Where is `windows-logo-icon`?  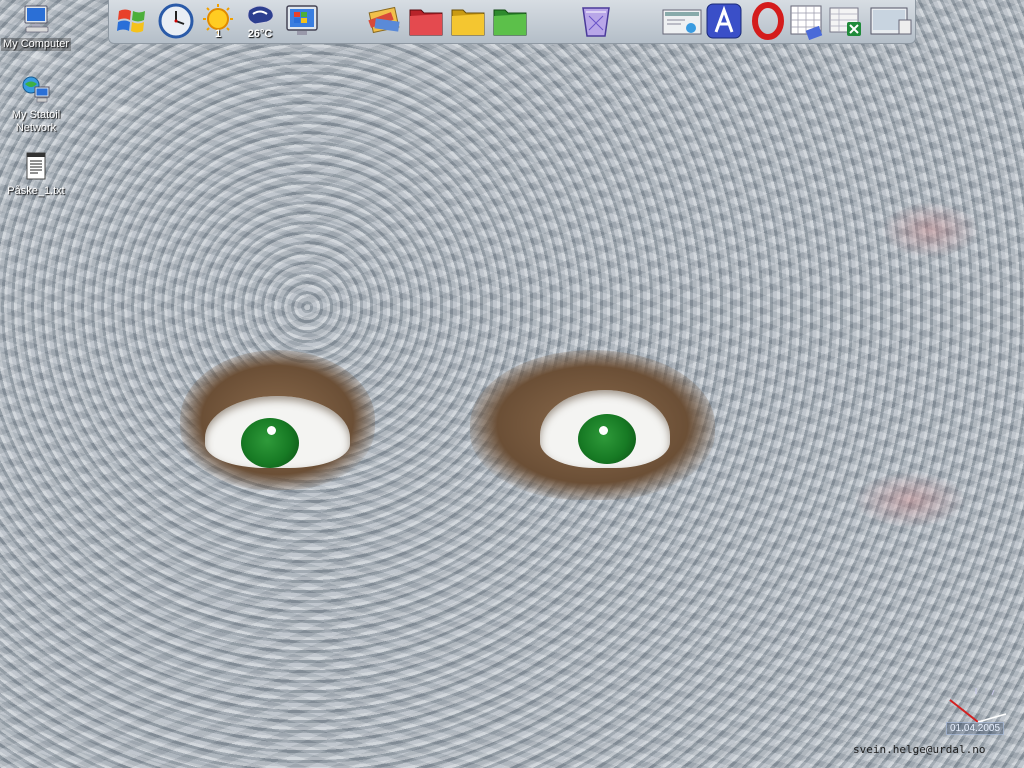 windows-logo-icon is located at coordinates (131, 21).